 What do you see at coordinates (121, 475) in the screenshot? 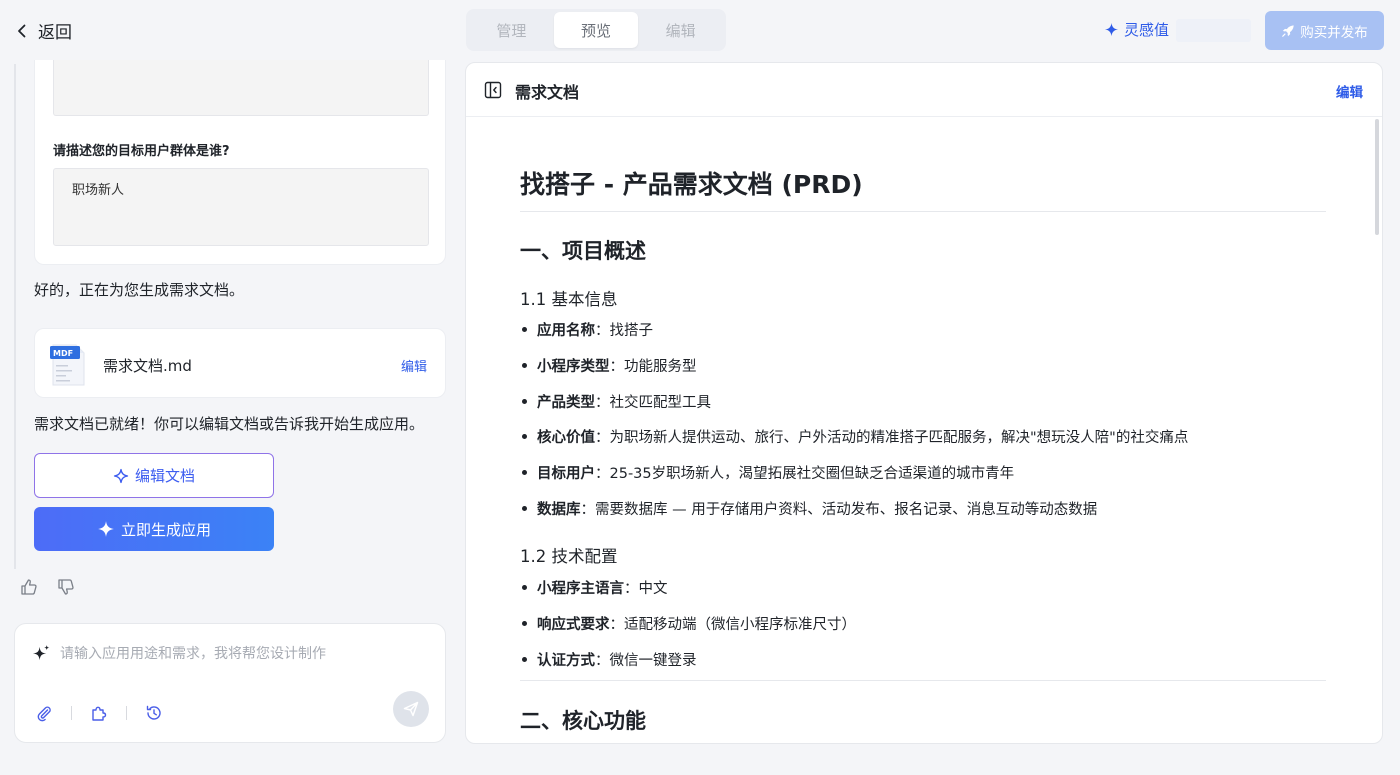
I see `sparkle-outline-icon` at bounding box center [121, 475].